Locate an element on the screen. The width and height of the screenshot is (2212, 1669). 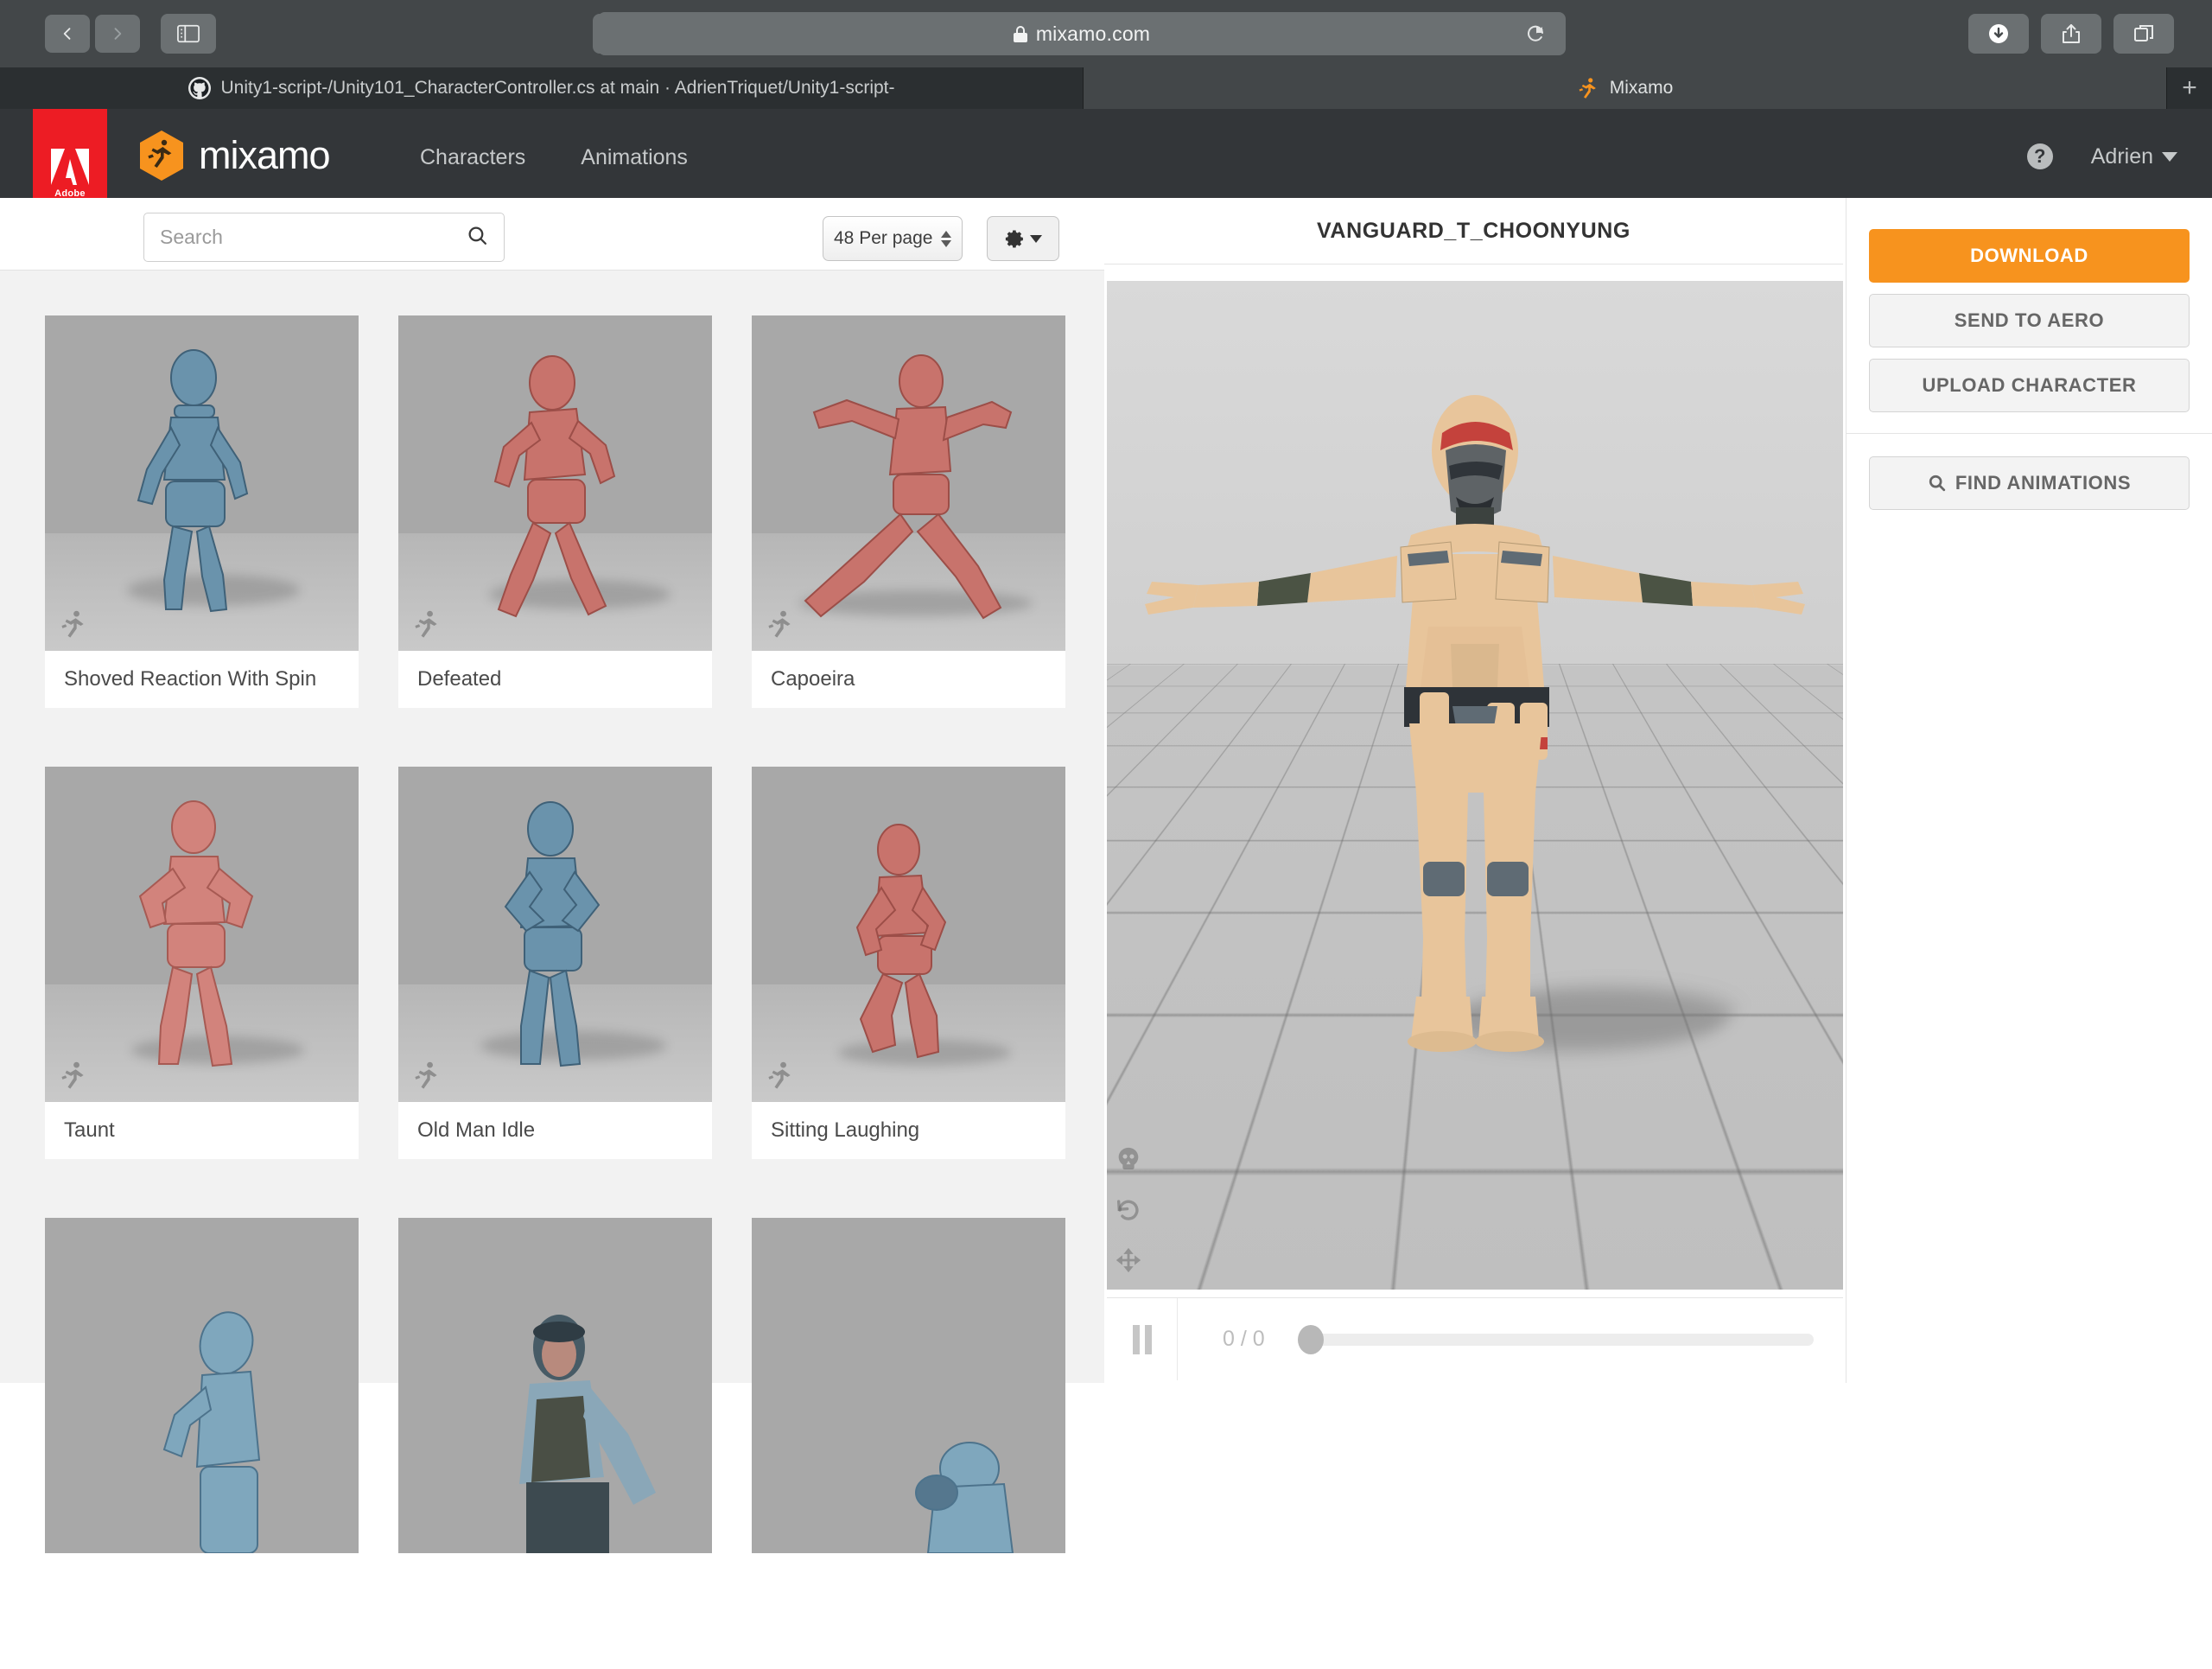
skeleton-icon is located at coordinates (1128, 1160).